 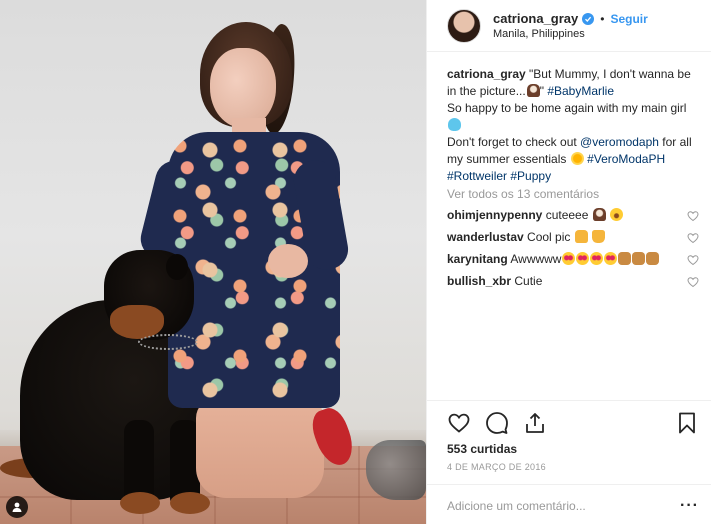 What do you see at coordinates (528, 281) in the screenshot?
I see `comment-text: Cutie` at bounding box center [528, 281].